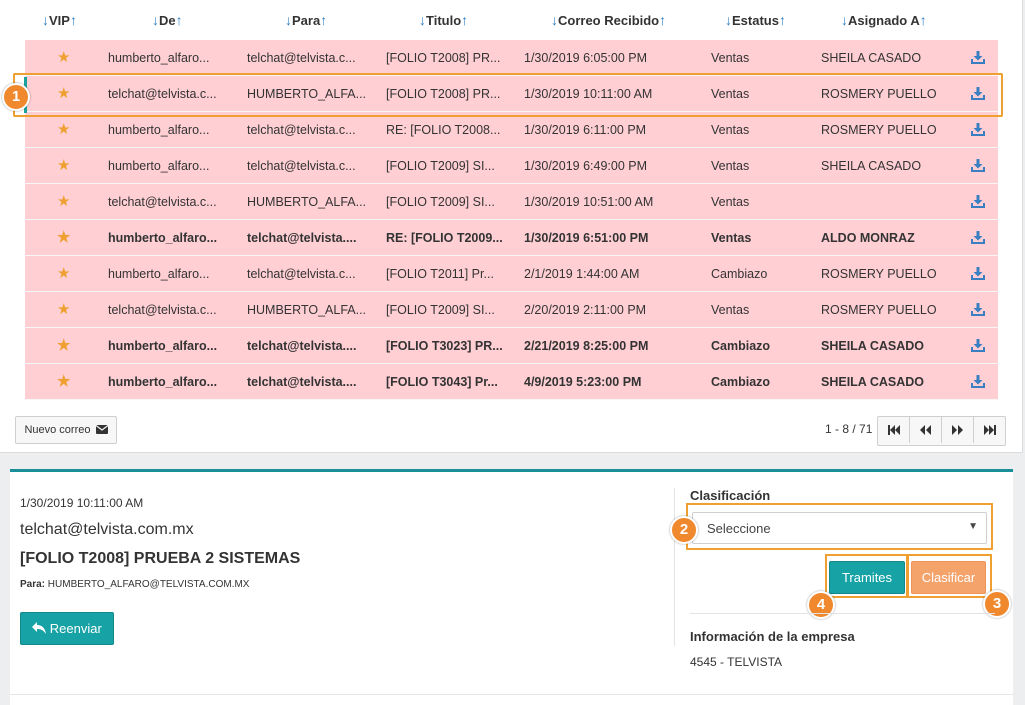 The height and width of the screenshot is (705, 1025). I want to click on col-label: Para, so click(306, 20).